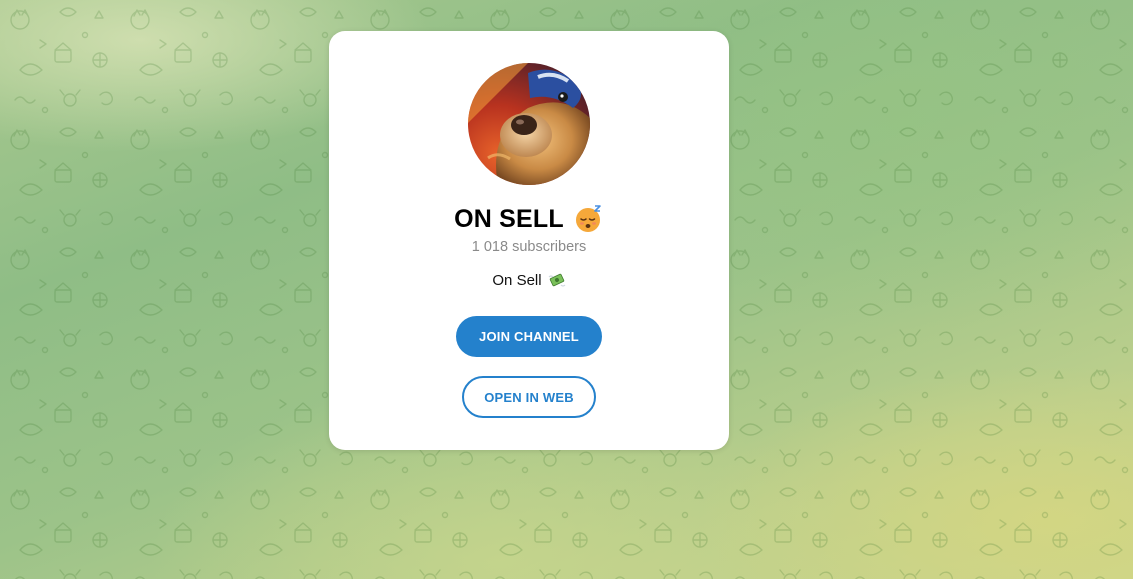 The width and height of the screenshot is (1133, 579). Describe the element at coordinates (529, 336) in the screenshot. I see `join-channel-button: JOIN CHANNEL` at that location.